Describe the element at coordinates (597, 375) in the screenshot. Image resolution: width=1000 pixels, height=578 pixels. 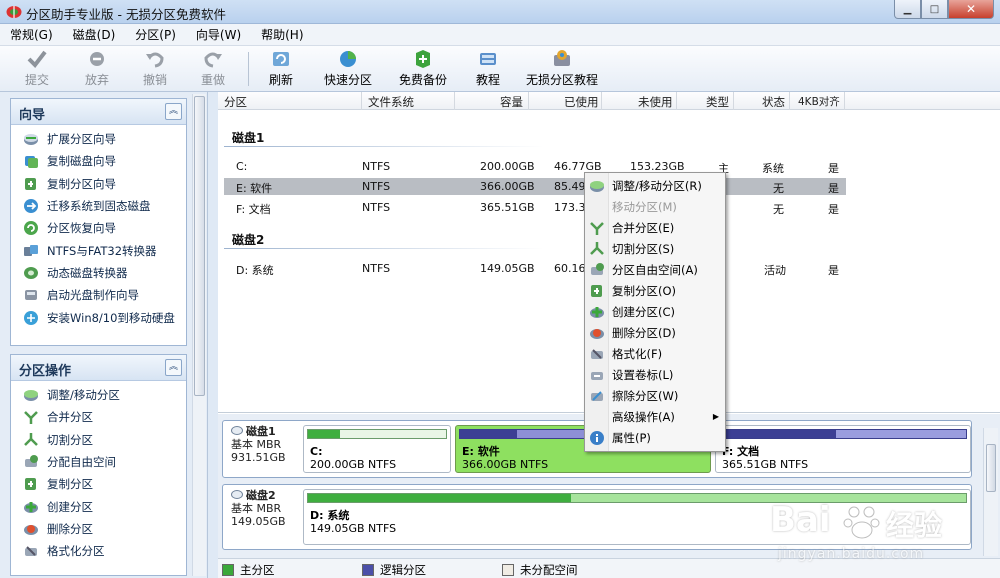
I see `label-icon` at that location.